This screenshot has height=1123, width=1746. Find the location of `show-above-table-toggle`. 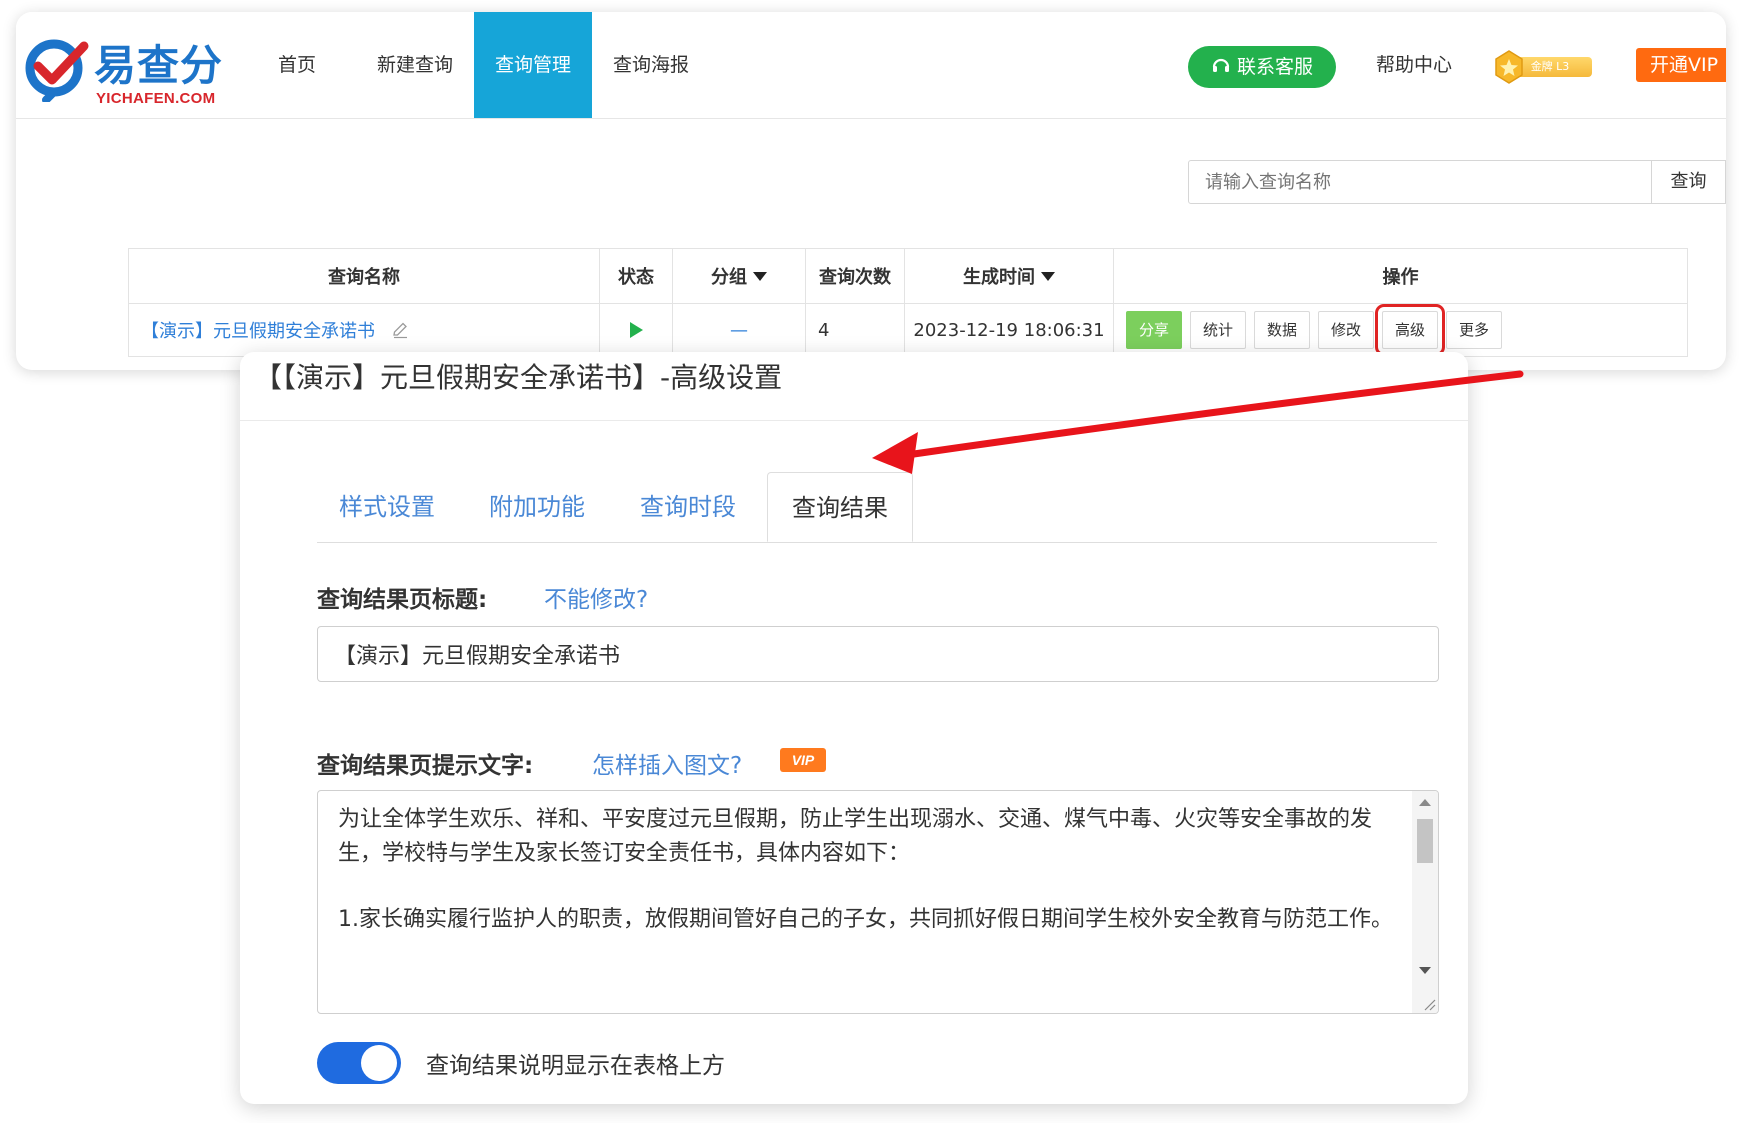

show-above-table-toggle is located at coordinates (359, 1063).